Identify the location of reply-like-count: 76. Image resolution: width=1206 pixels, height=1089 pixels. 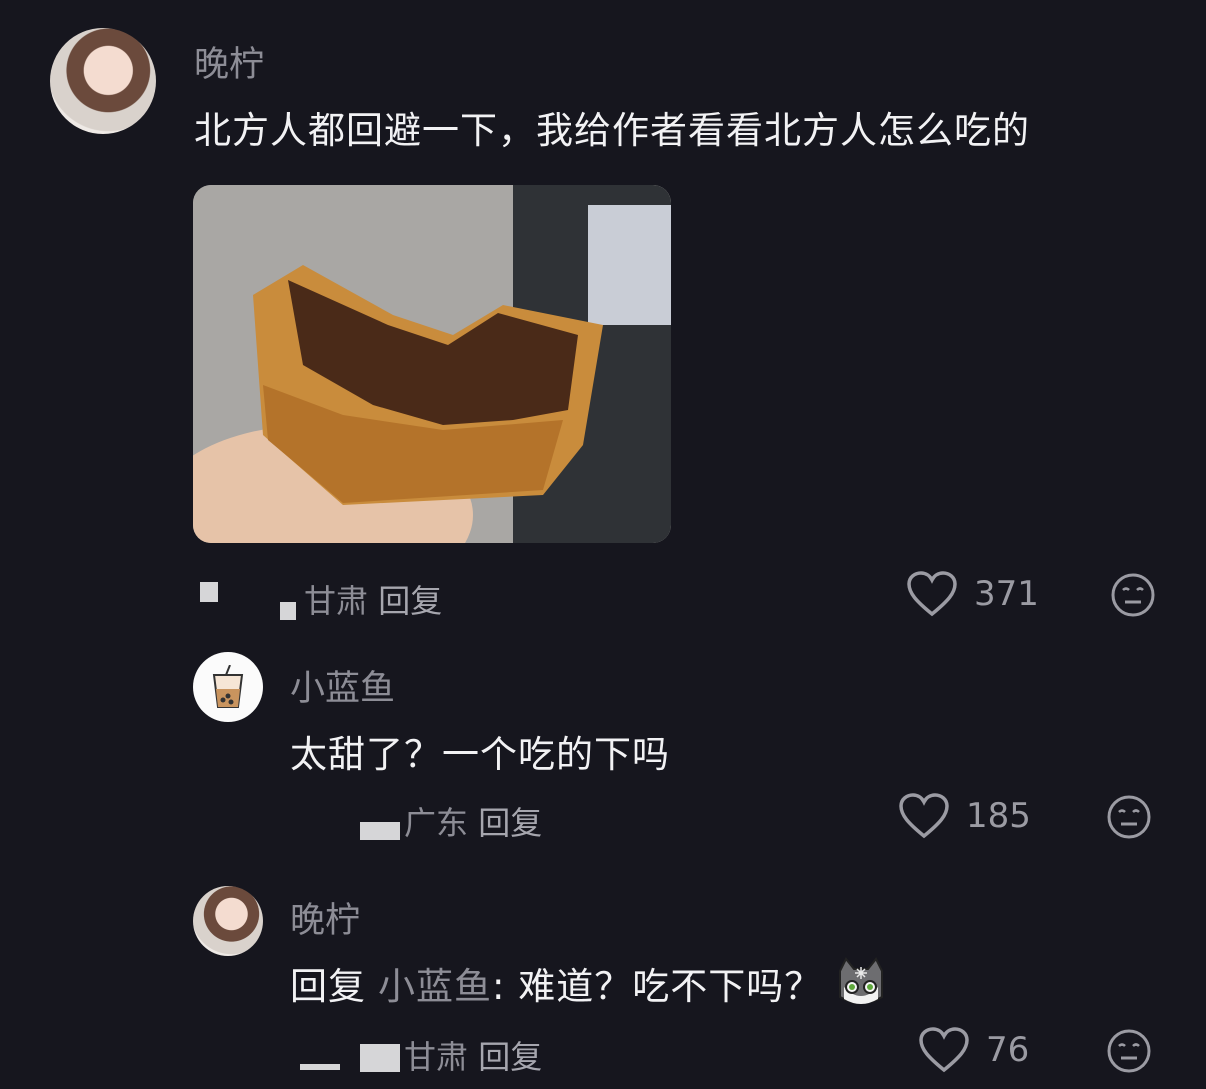
(1008, 1050).